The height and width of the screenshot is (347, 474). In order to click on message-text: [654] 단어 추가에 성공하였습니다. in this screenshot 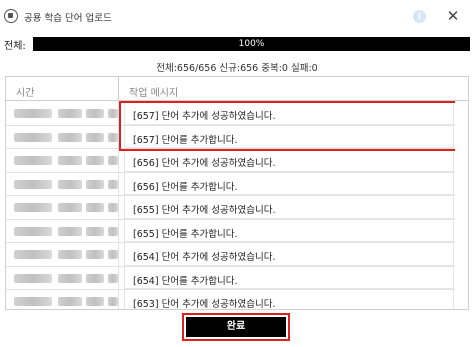, I will do `click(204, 257)`.